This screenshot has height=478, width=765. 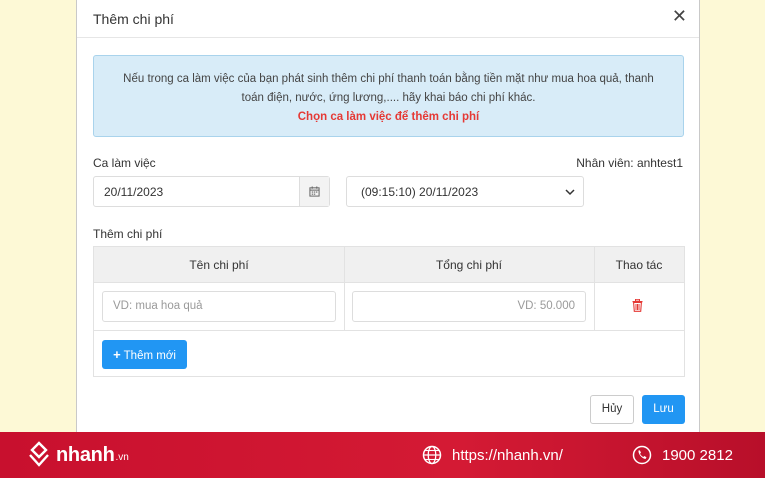 What do you see at coordinates (211, 191) in the screenshot?
I see `shift-date-input: 20/11/2023` at bounding box center [211, 191].